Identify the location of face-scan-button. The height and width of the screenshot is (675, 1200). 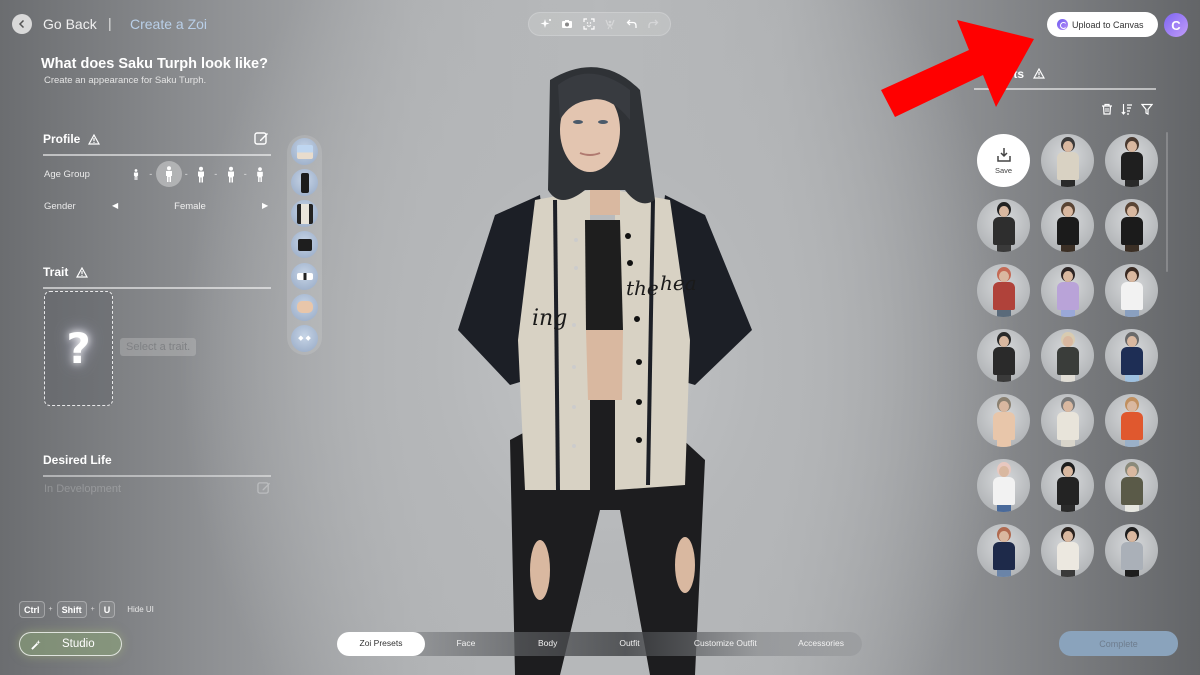
(589, 24).